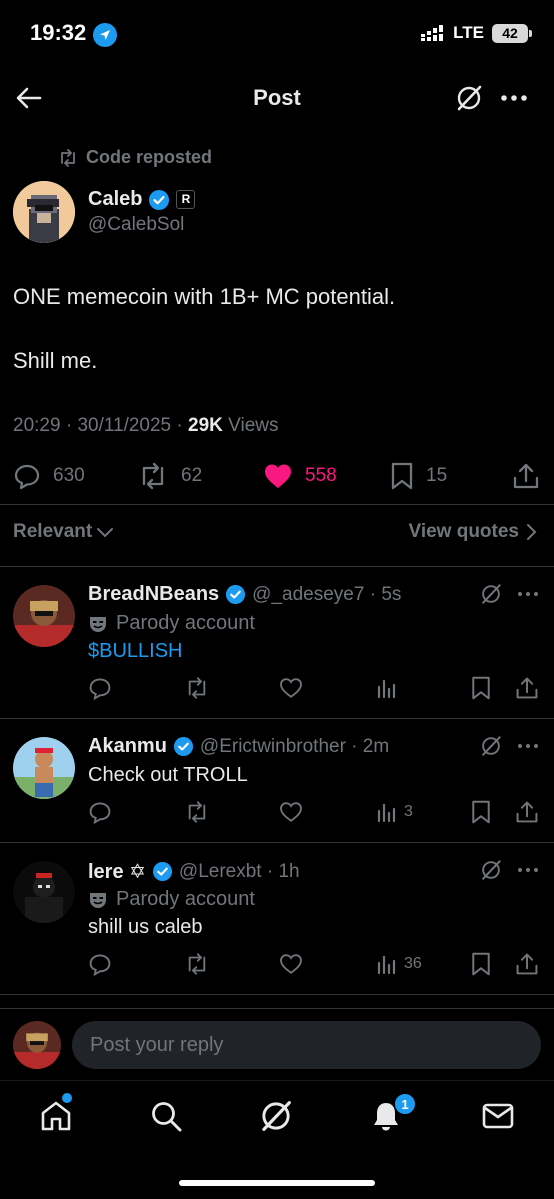  I want to click on like-button: 558, so click(300, 476).